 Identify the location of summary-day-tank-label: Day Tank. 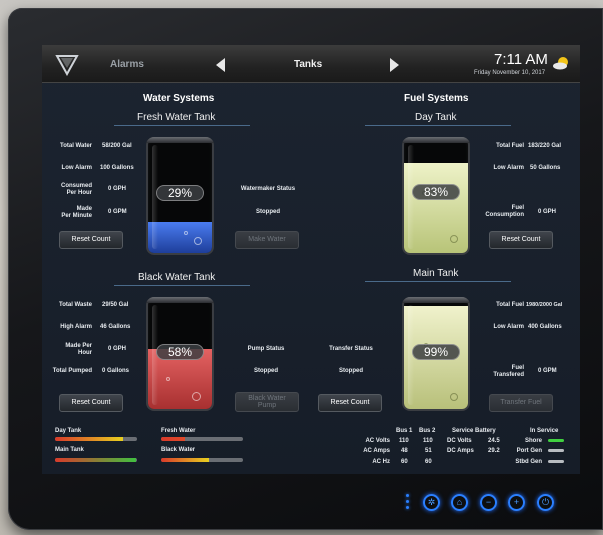
(68, 431).